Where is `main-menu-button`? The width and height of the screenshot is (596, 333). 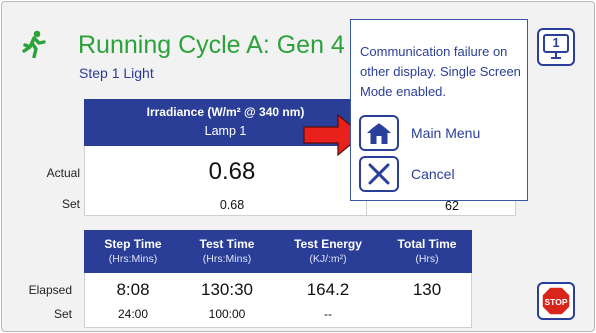 main-menu-button is located at coordinates (379, 133).